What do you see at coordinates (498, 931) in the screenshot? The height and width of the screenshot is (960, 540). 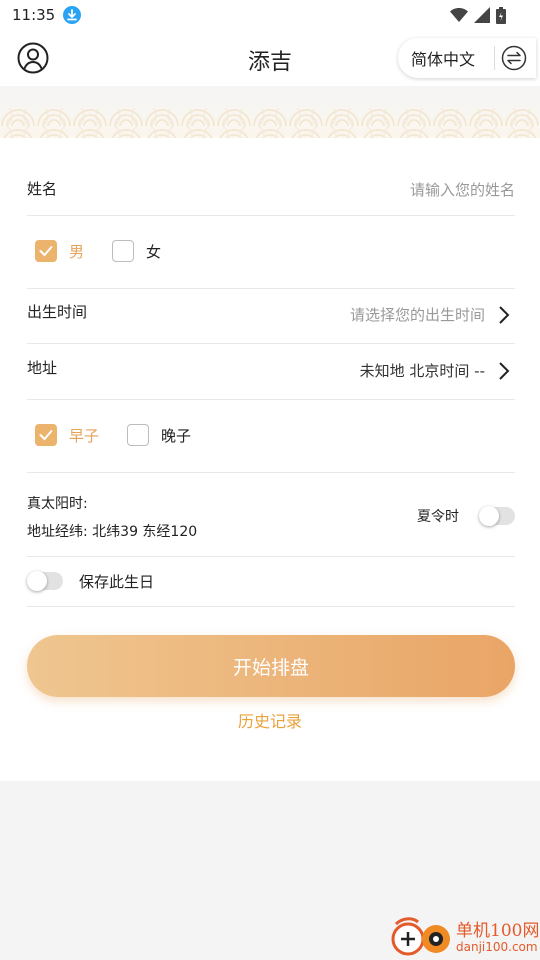 I see `watermark-title: 单机100网` at bounding box center [498, 931].